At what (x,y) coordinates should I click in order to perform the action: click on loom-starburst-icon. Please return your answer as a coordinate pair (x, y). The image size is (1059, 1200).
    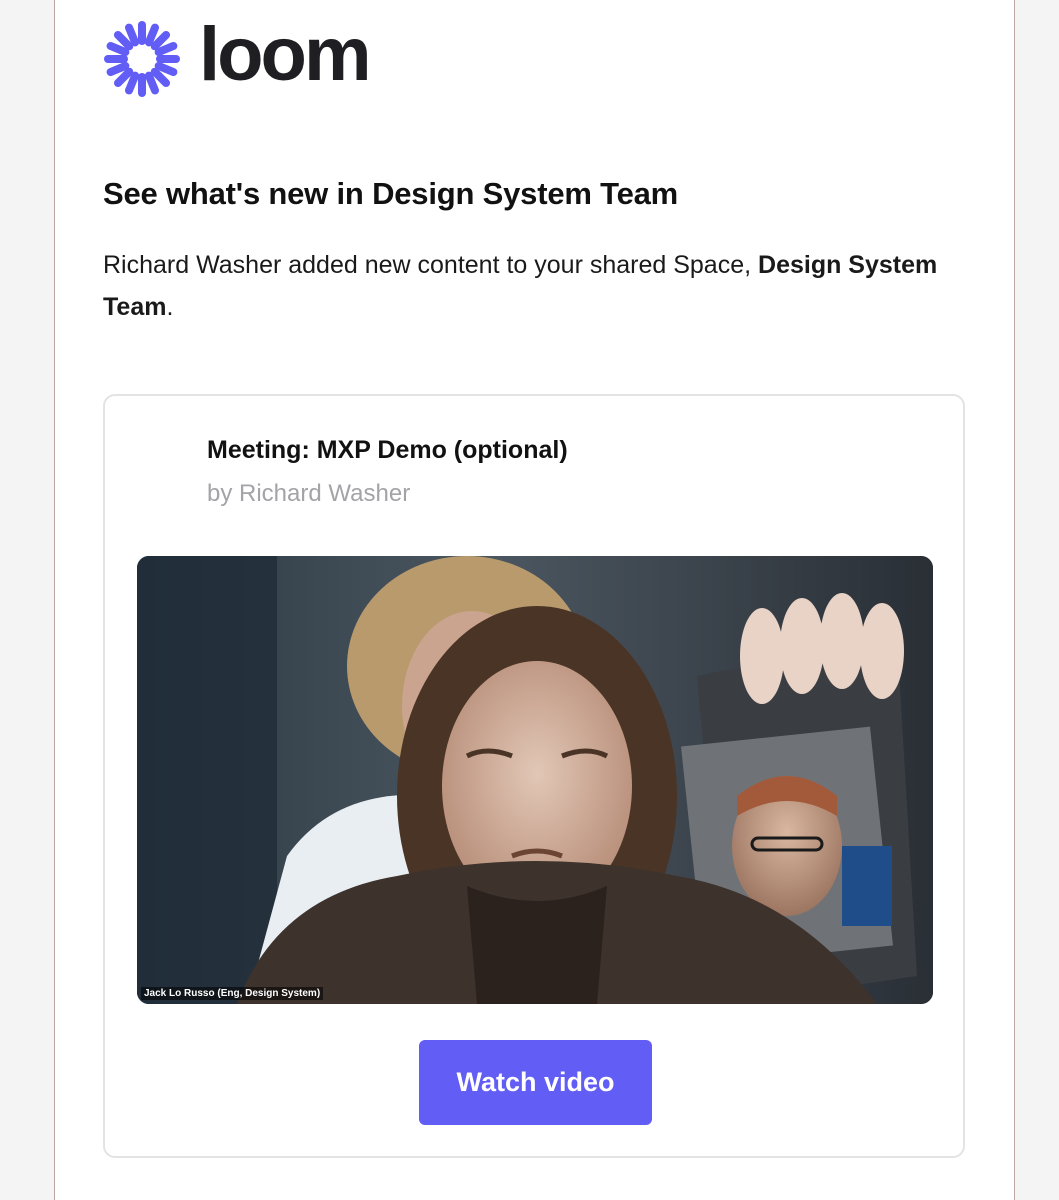
    Looking at the image, I should click on (142, 59).